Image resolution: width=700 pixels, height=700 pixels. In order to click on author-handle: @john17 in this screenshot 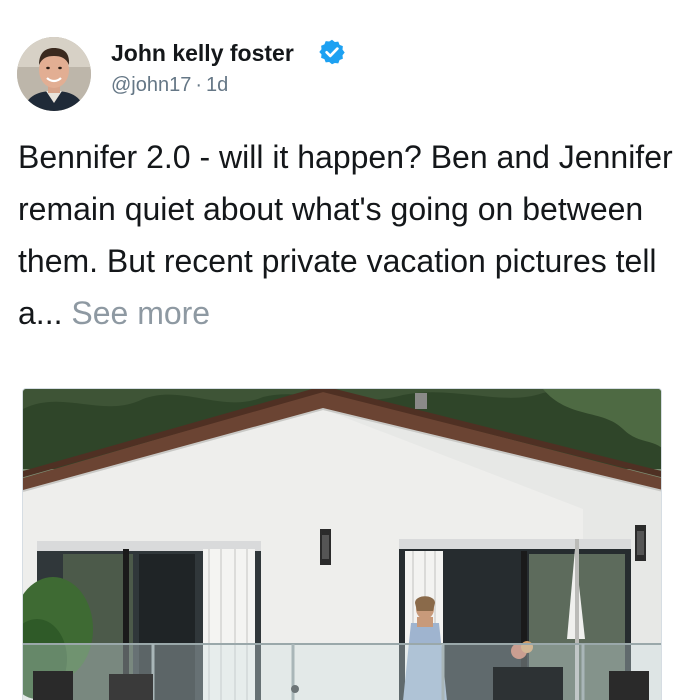, I will do `click(151, 85)`.